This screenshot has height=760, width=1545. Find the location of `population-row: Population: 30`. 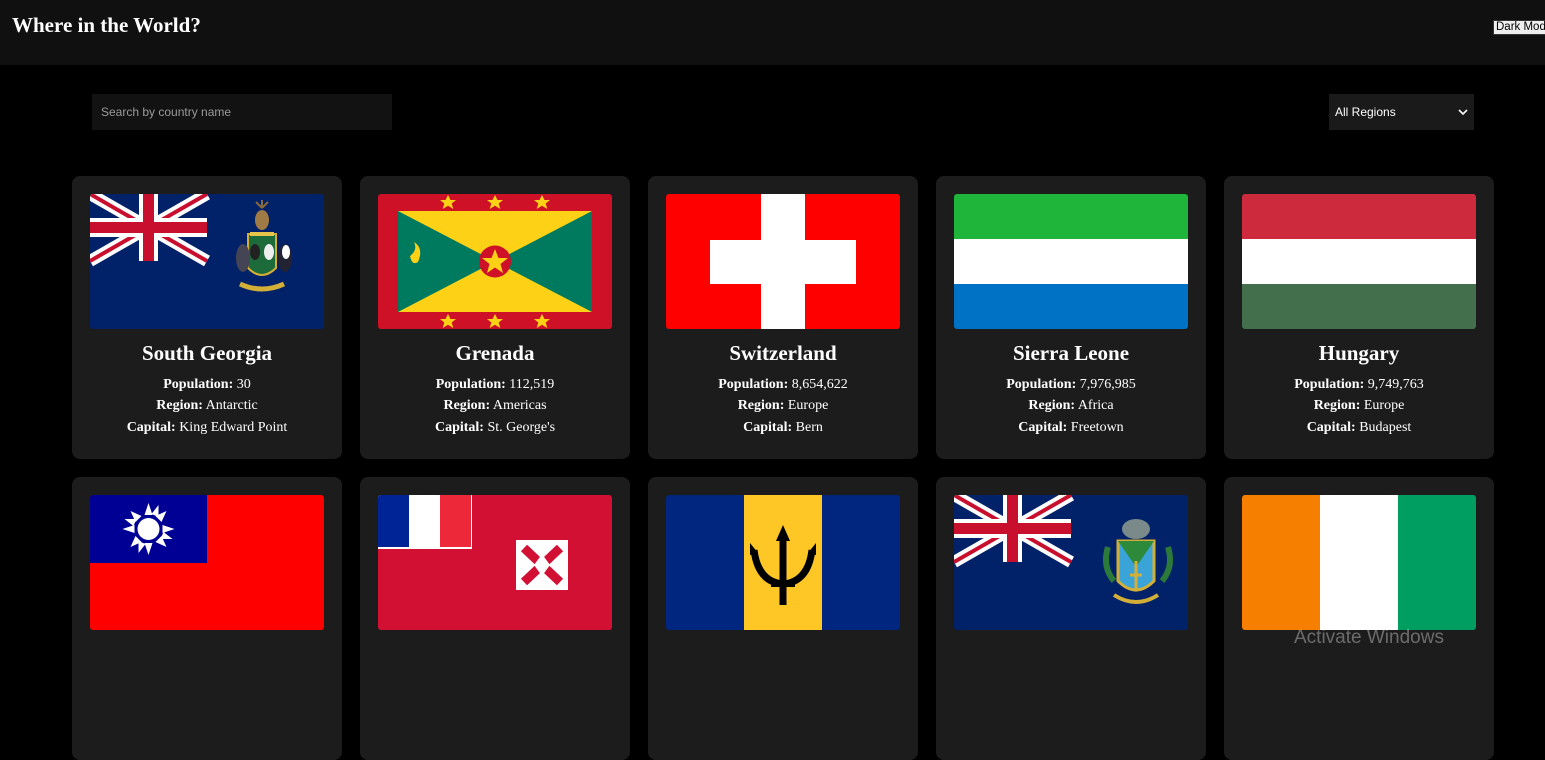

population-row: Population: 30 is located at coordinates (207, 385).